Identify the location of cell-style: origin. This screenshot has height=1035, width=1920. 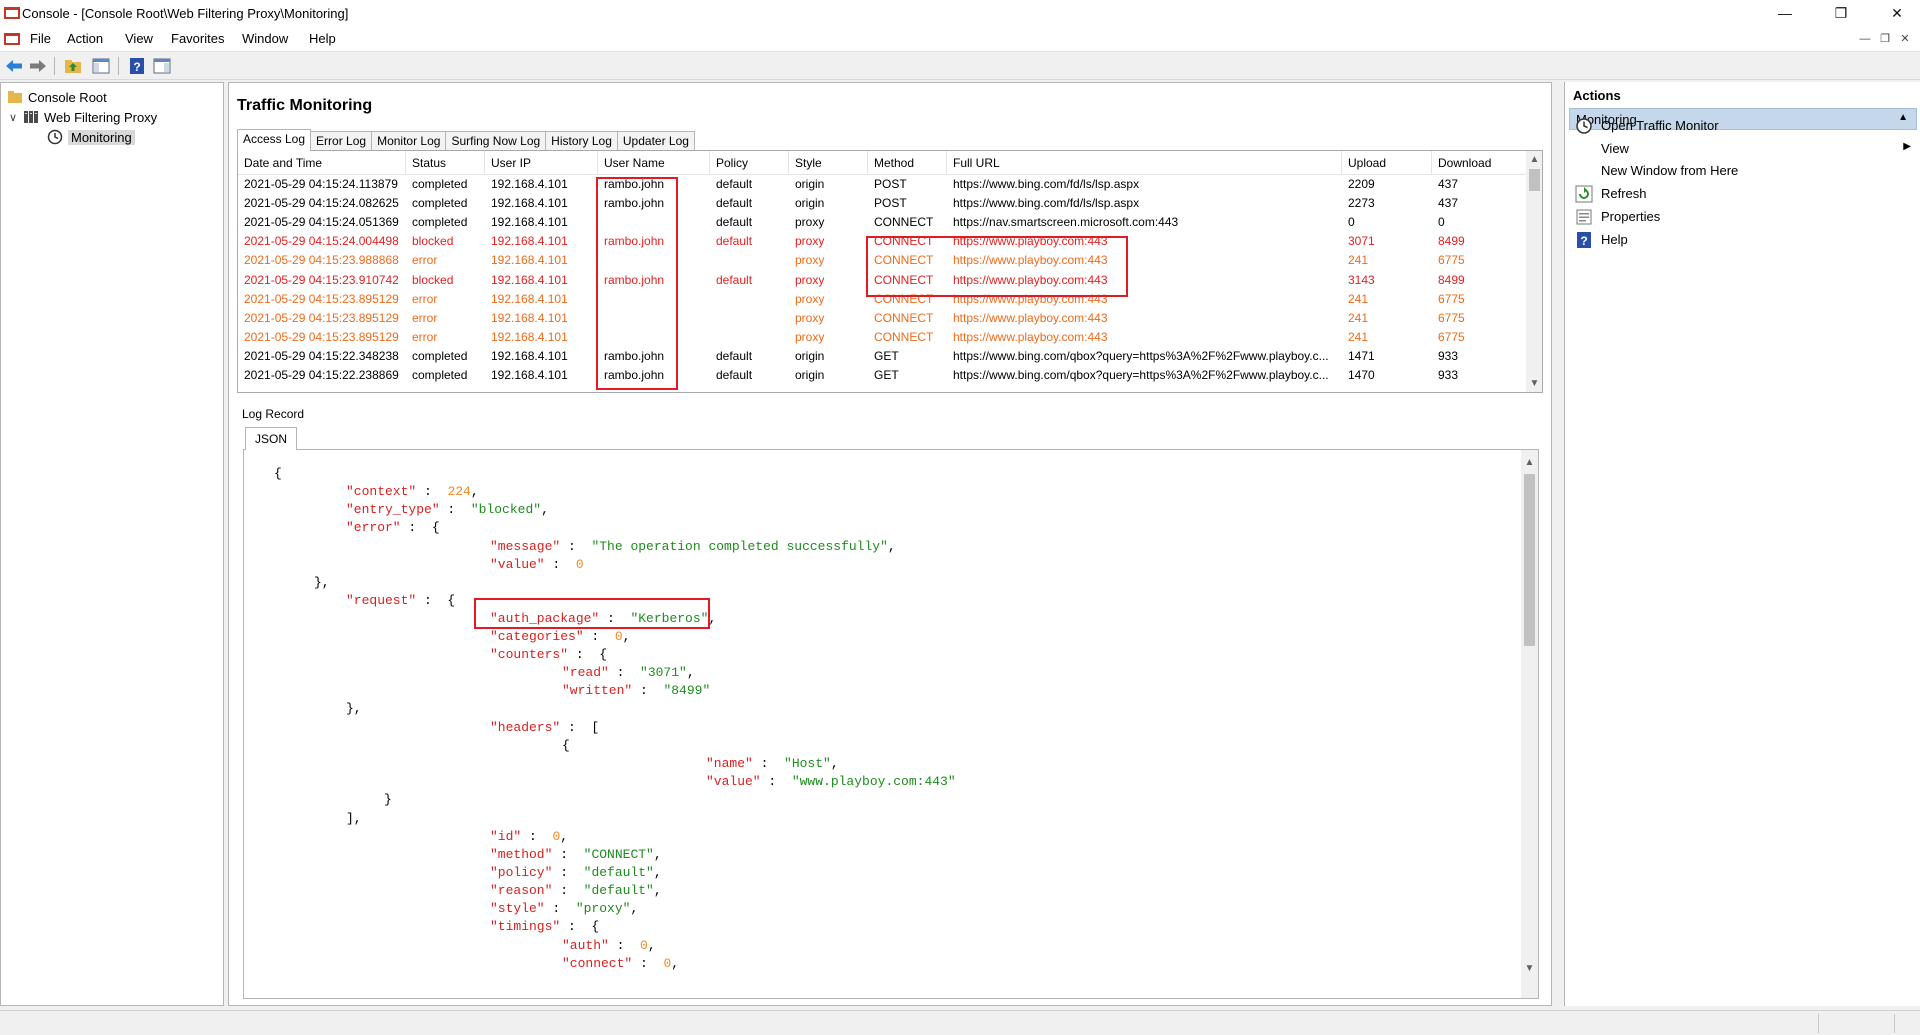
(810, 184).